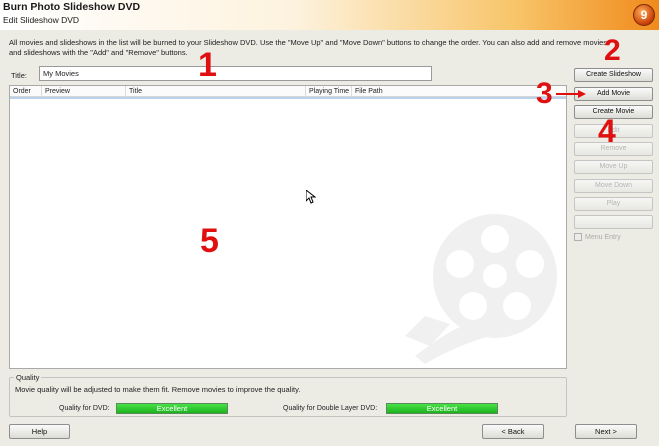  I want to click on back-button: < Back, so click(513, 431).